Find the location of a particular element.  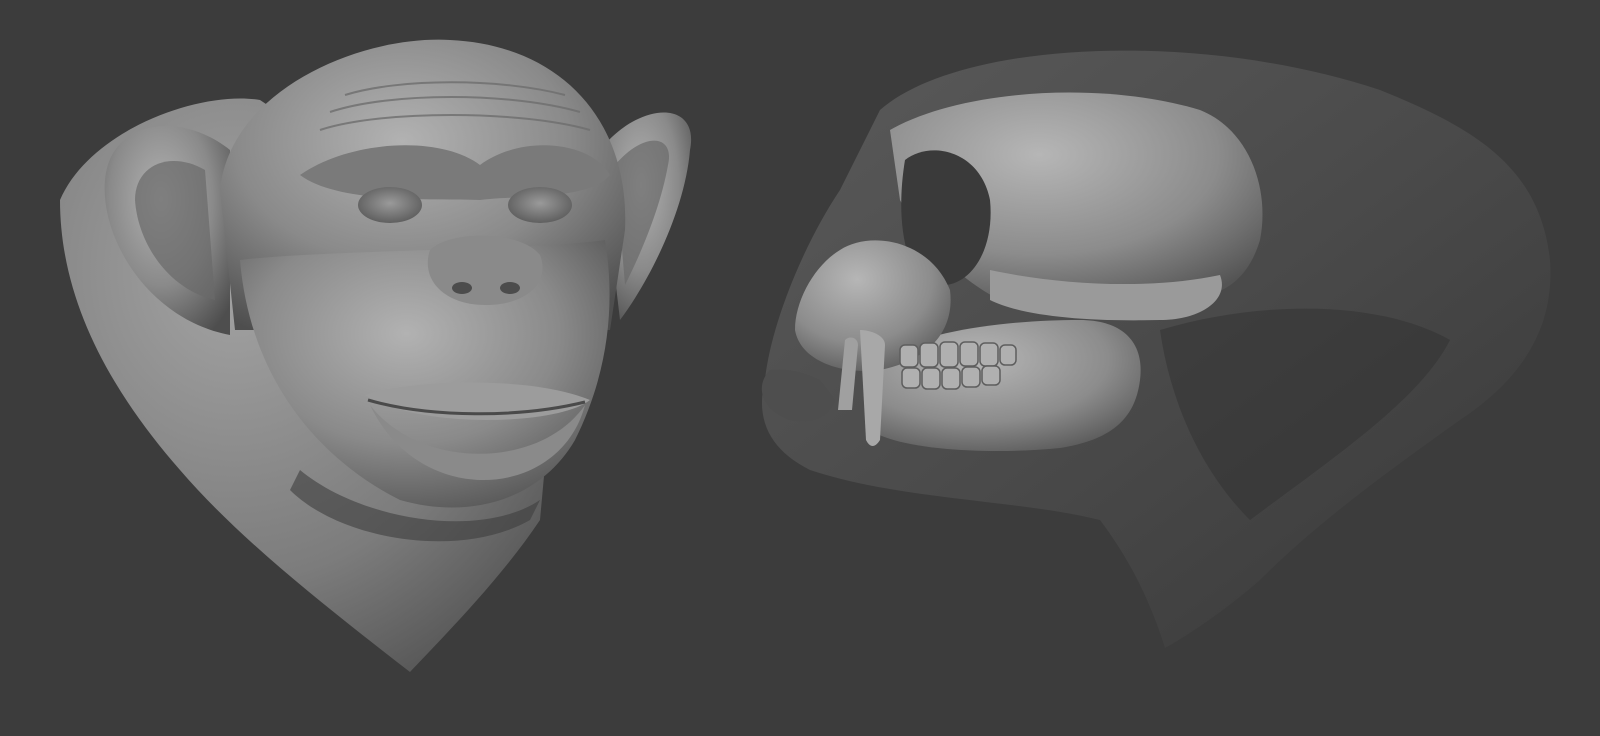

right-nostril is located at coordinates (510, 288).